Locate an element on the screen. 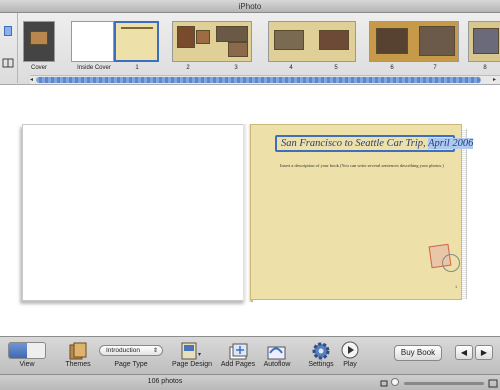 The image size is (500, 390). status-bar: 106 photos is located at coordinates (250, 382).